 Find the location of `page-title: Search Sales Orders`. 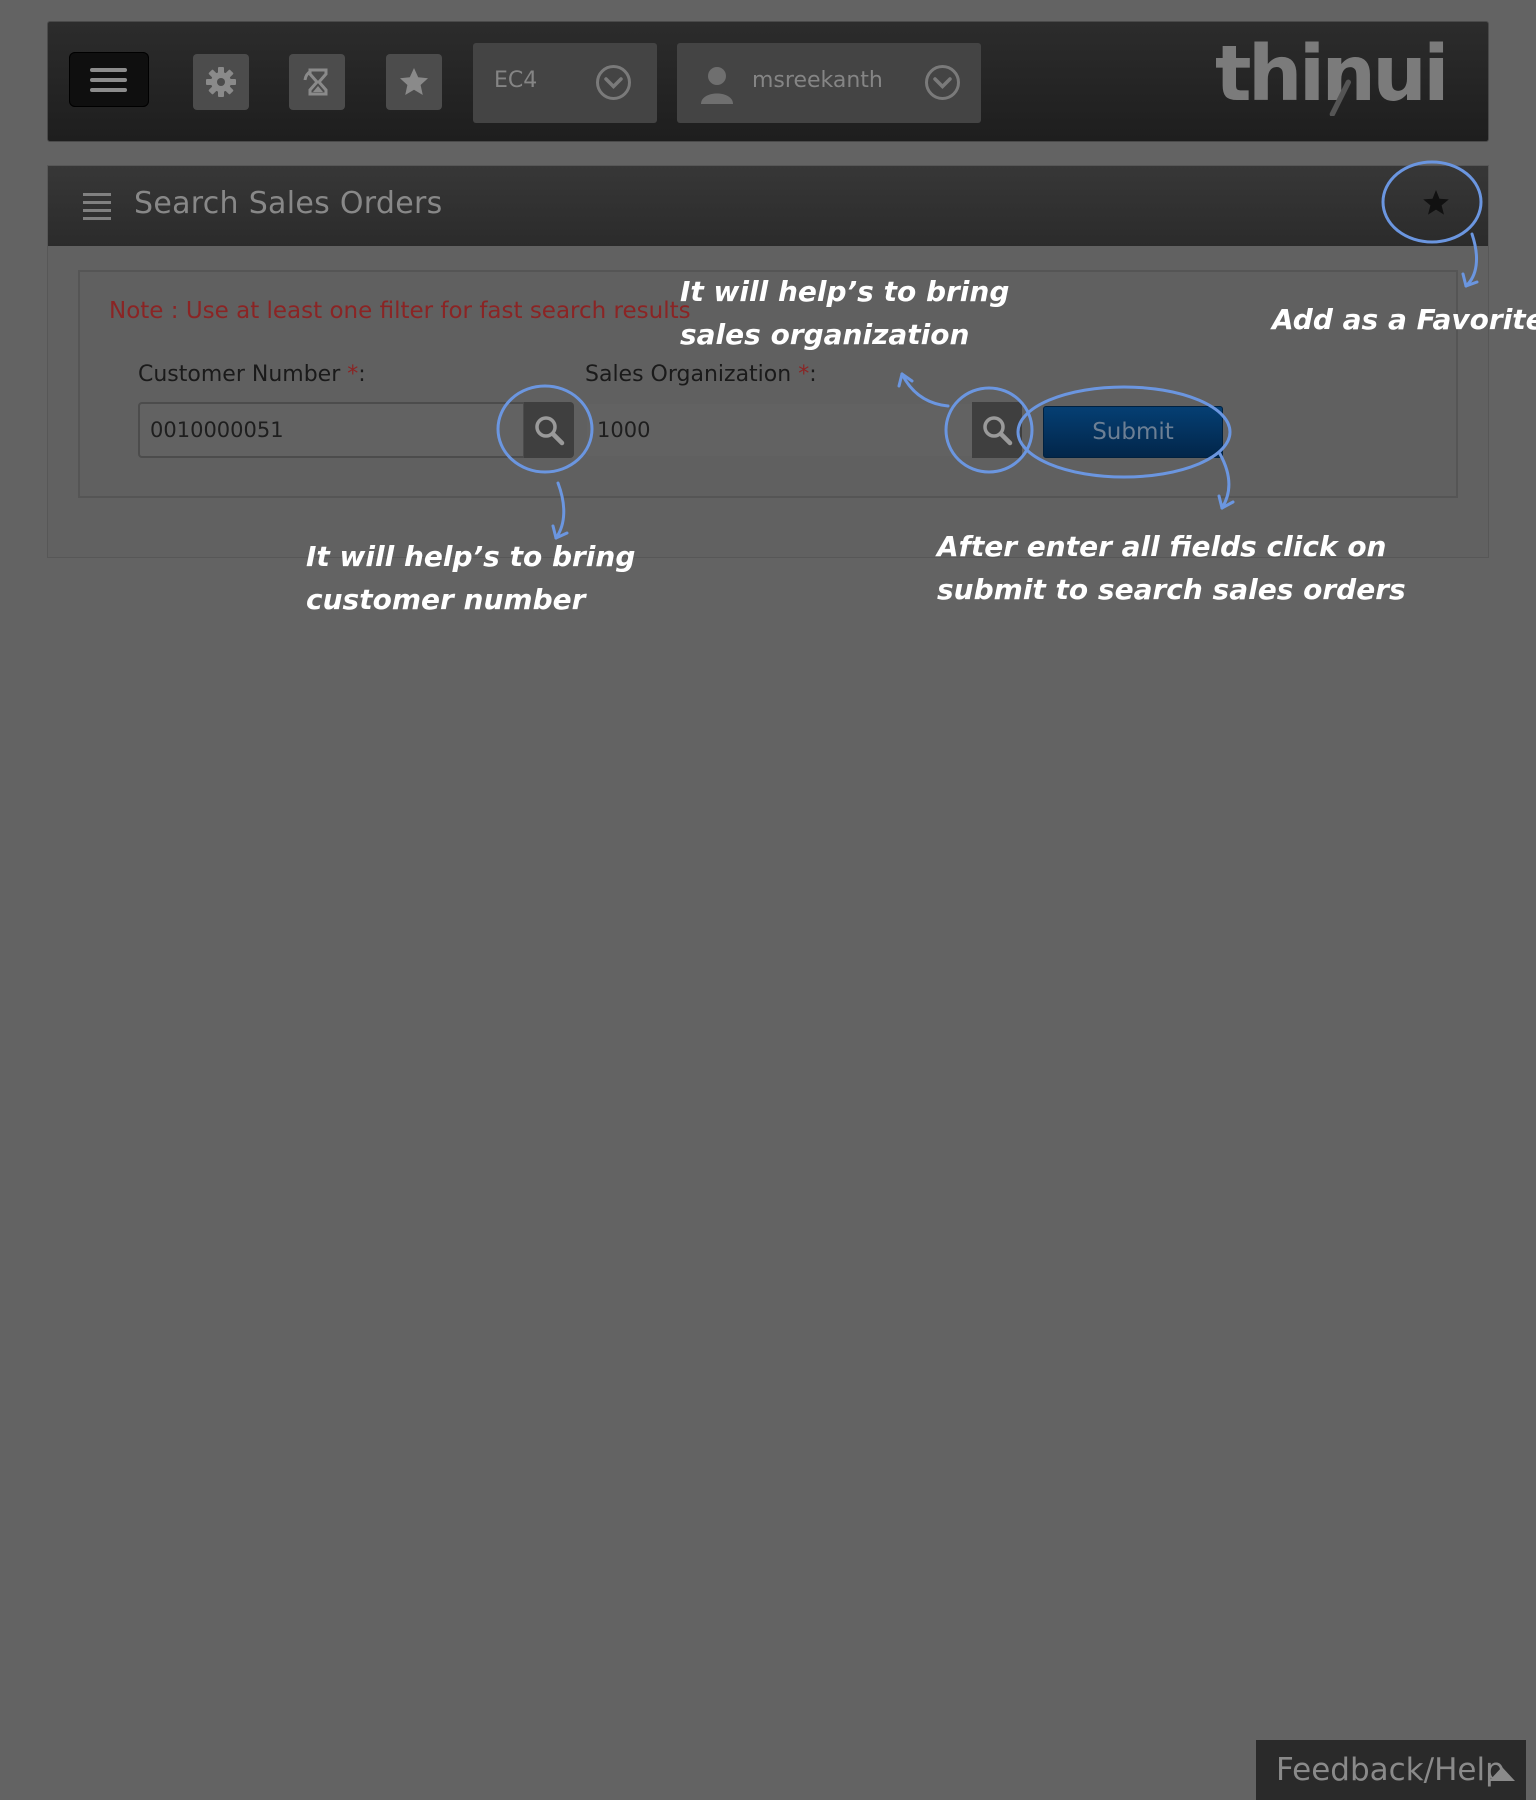

page-title: Search Sales Orders is located at coordinates (288, 203).